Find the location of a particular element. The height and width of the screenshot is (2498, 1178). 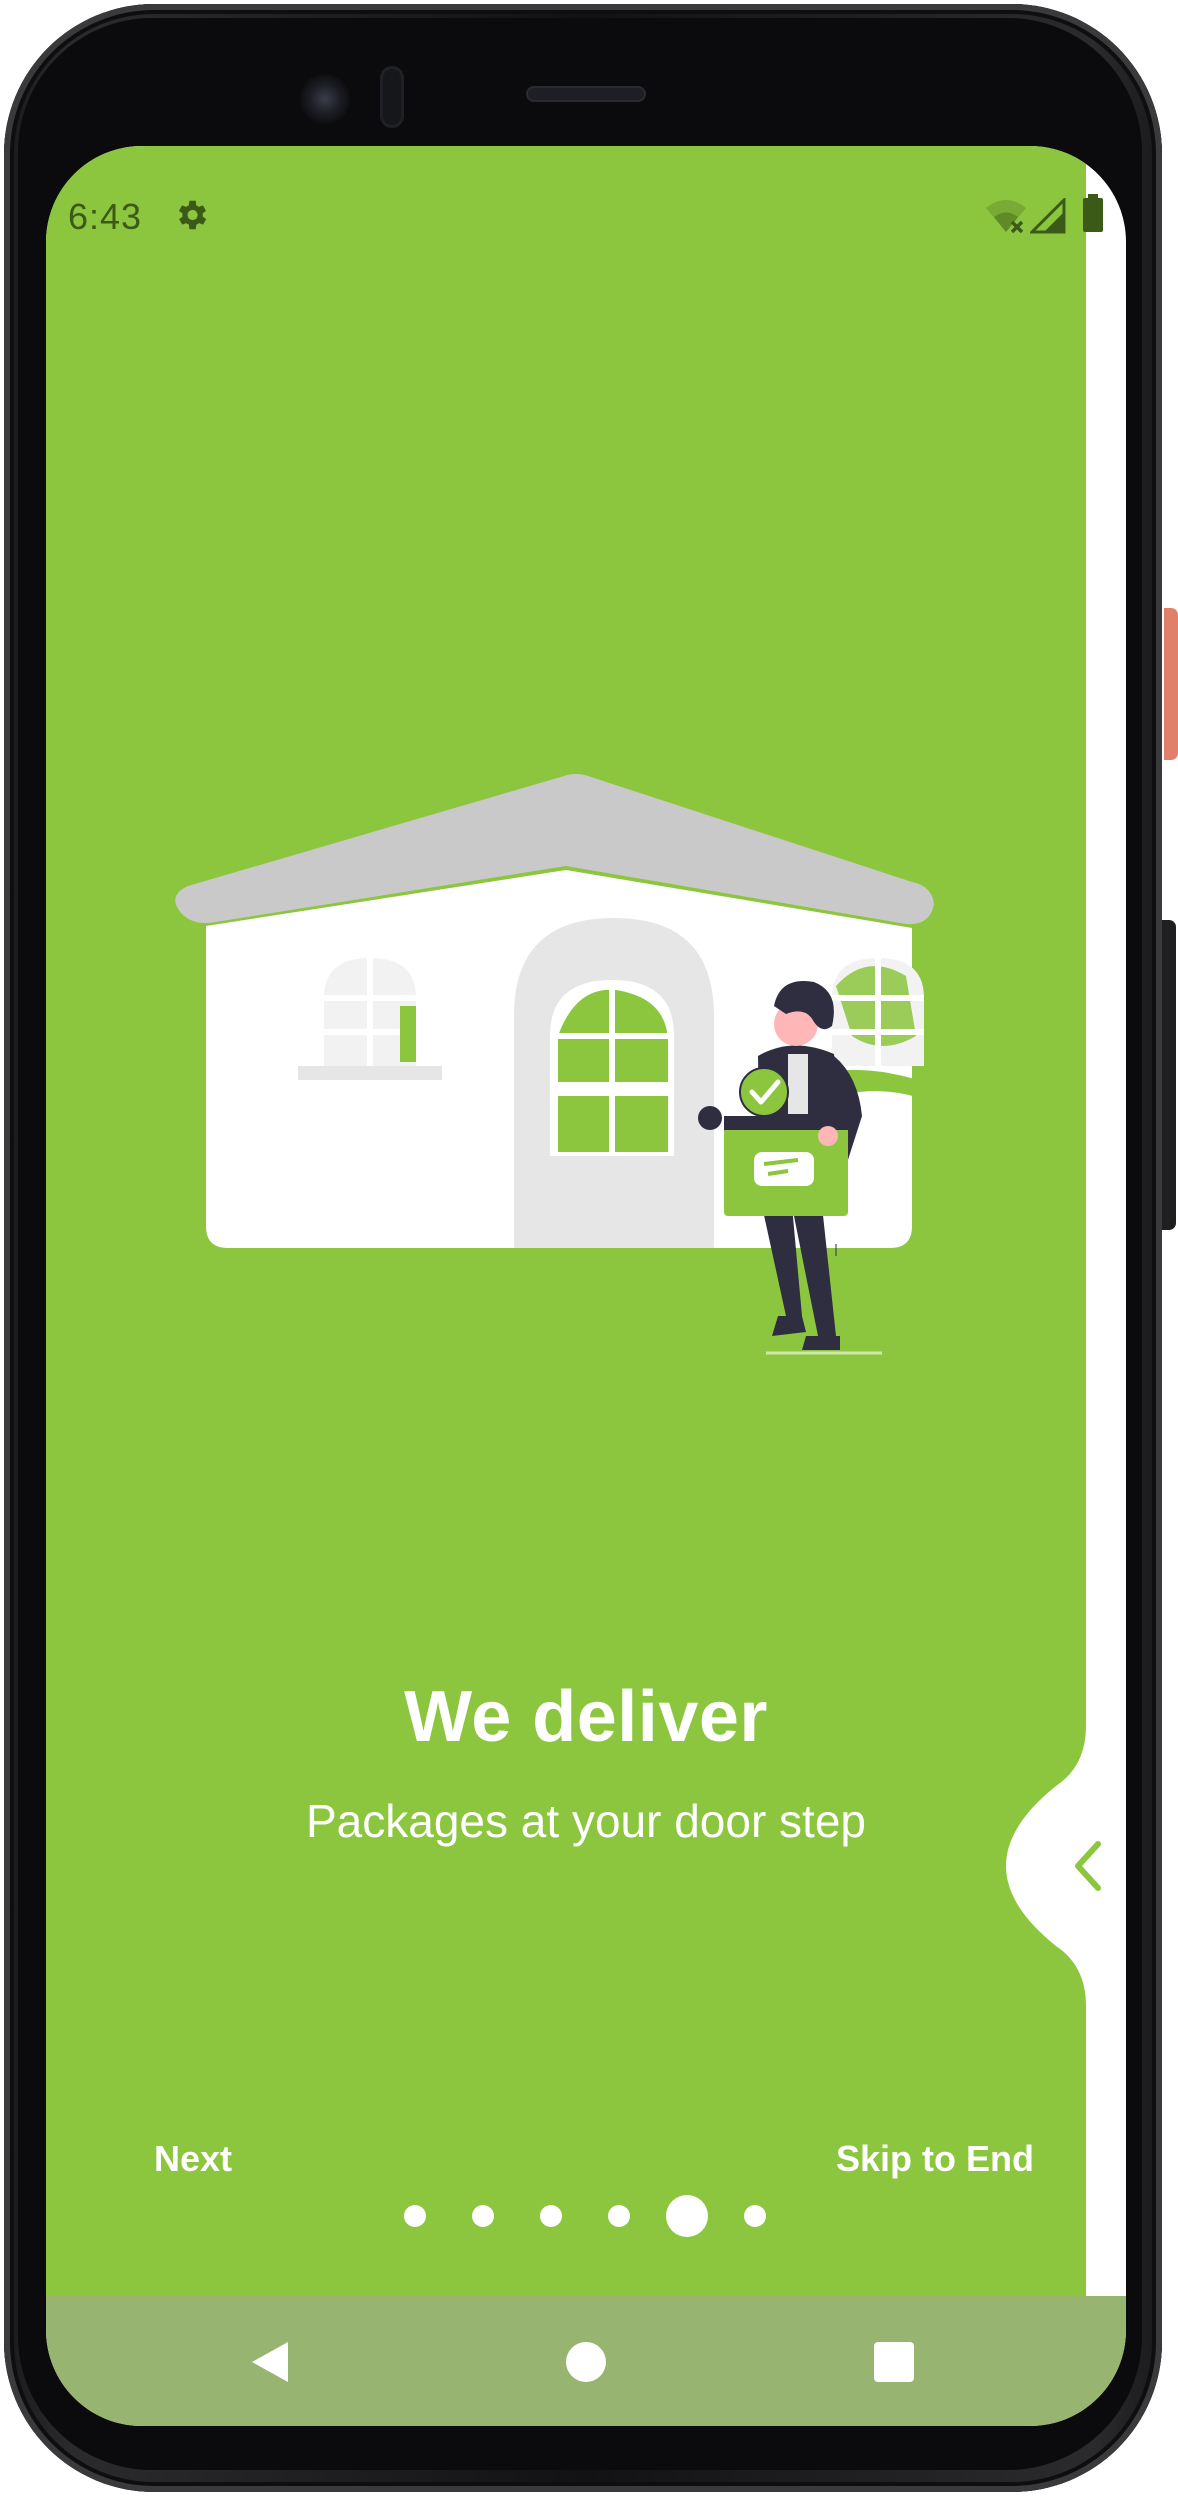

back-triangle-icon is located at coordinates (270, 2362).